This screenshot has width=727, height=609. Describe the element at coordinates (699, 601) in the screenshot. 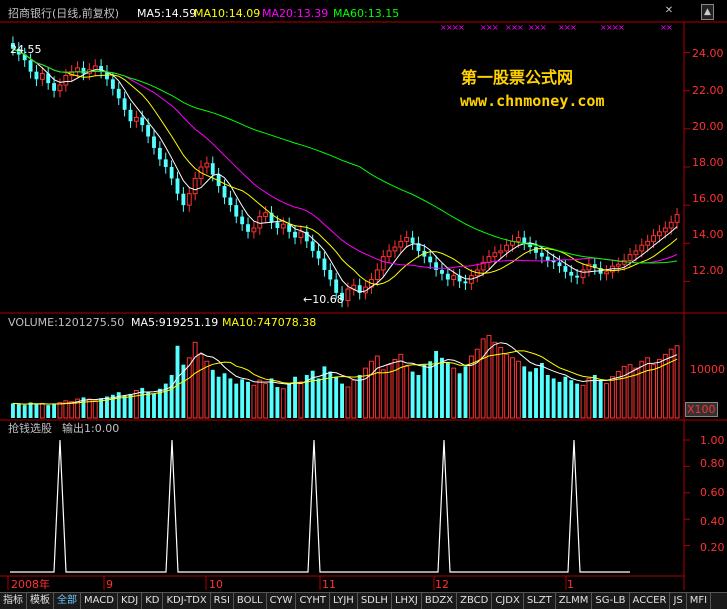

I see `tab-22: MFI` at that location.